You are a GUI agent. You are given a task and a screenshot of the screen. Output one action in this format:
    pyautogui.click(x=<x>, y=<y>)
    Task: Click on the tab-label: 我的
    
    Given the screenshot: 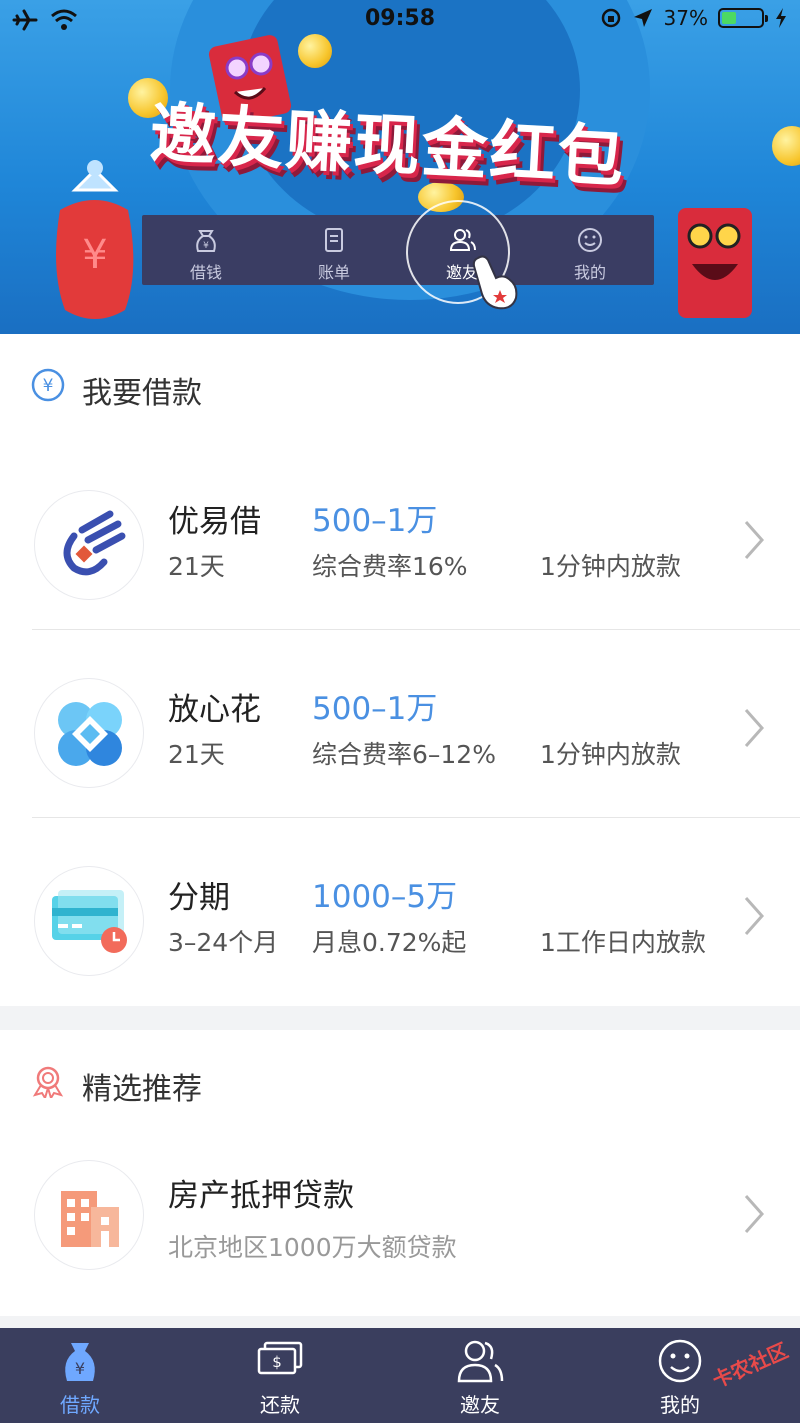 What is the action you would take?
    pyautogui.click(x=680, y=1405)
    